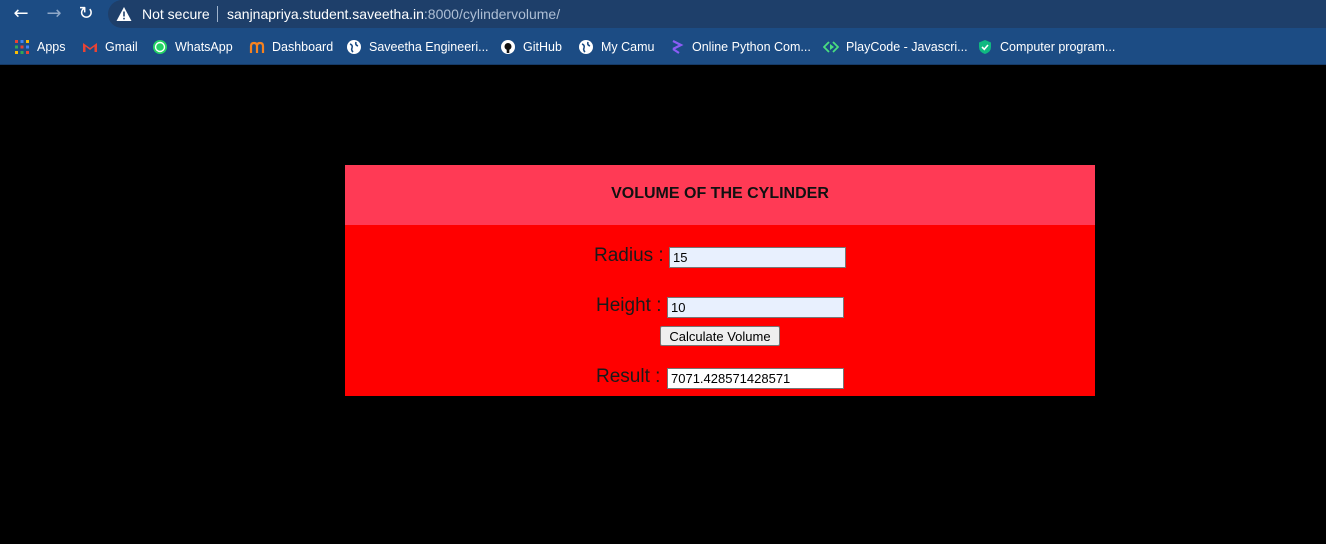 The height and width of the screenshot is (544, 1326). Describe the element at coordinates (176, 14) in the screenshot. I see `security-status-label: Not secure` at that location.